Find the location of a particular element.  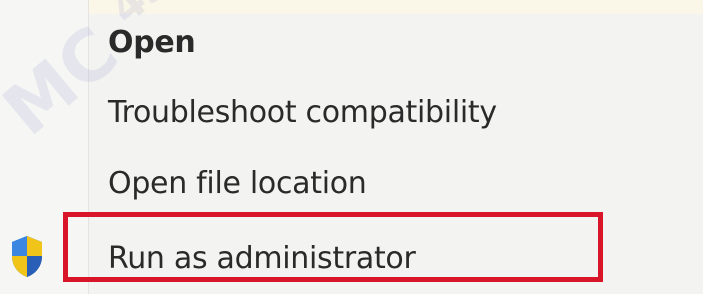

menu-top-band is located at coordinates (351, 7).